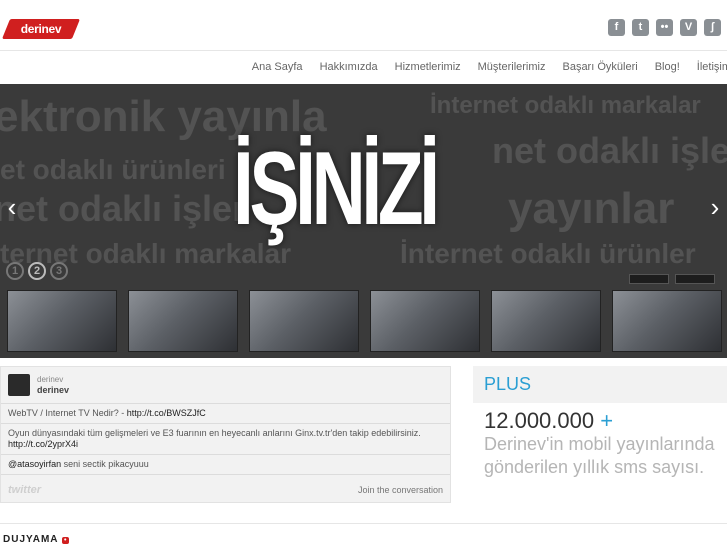  I want to click on facebook-icon: f, so click(616, 27).